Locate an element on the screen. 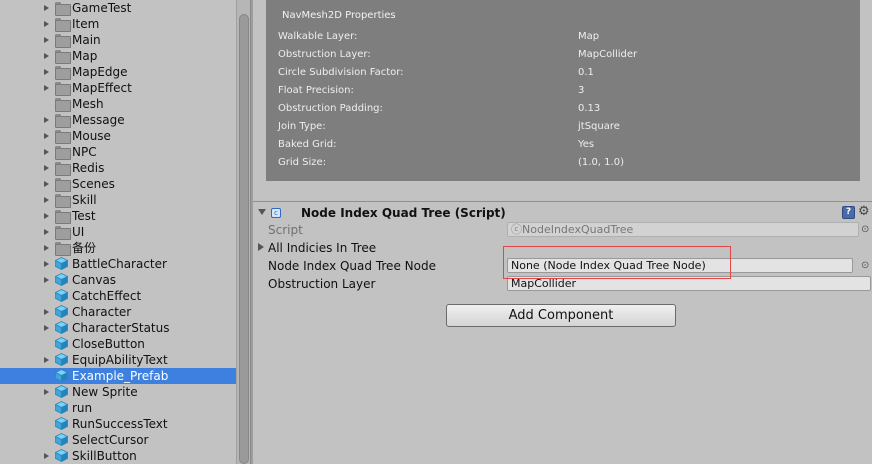 The width and height of the screenshot is (872, 464). scrollbar-thumb is located at coordinates (244, 239).